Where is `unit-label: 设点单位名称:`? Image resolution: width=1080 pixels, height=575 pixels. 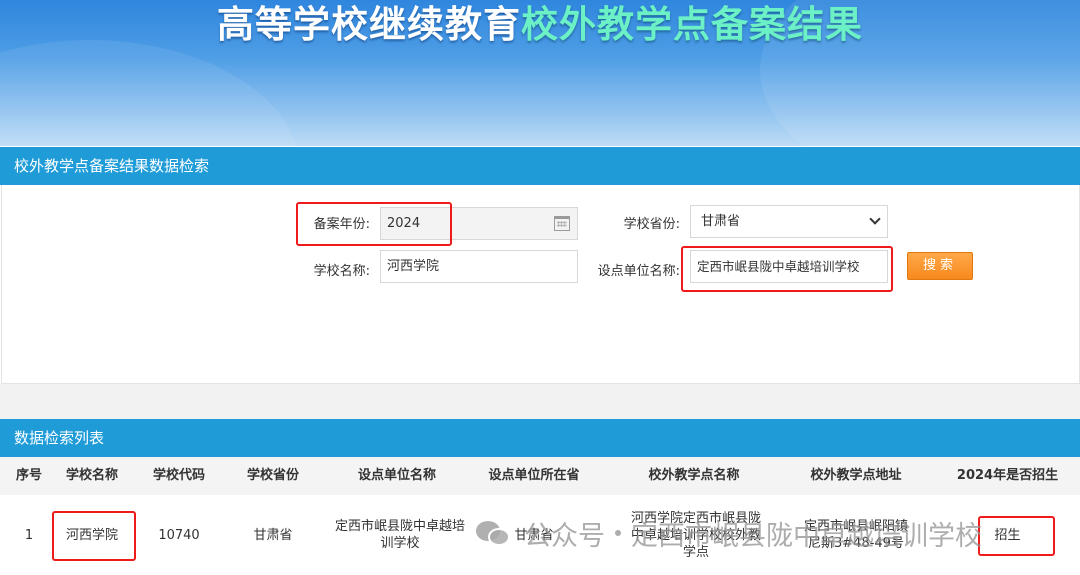
unit-label: 设点单位名称: is located at coordinates (638, 271).